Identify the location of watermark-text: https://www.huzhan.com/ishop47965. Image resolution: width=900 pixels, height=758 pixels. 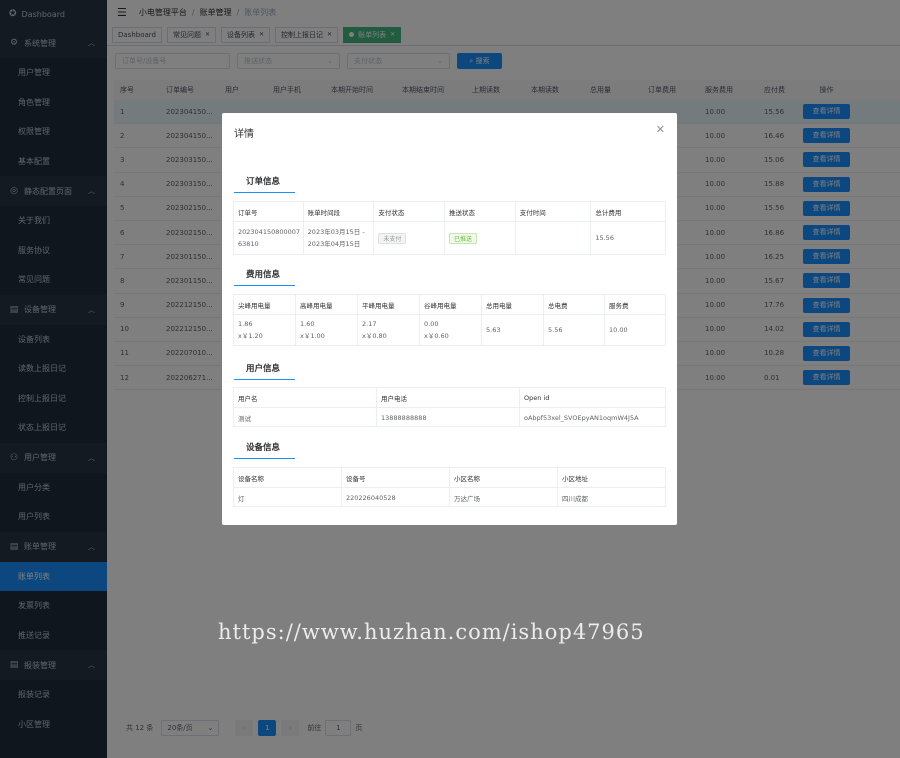
(431, 632).